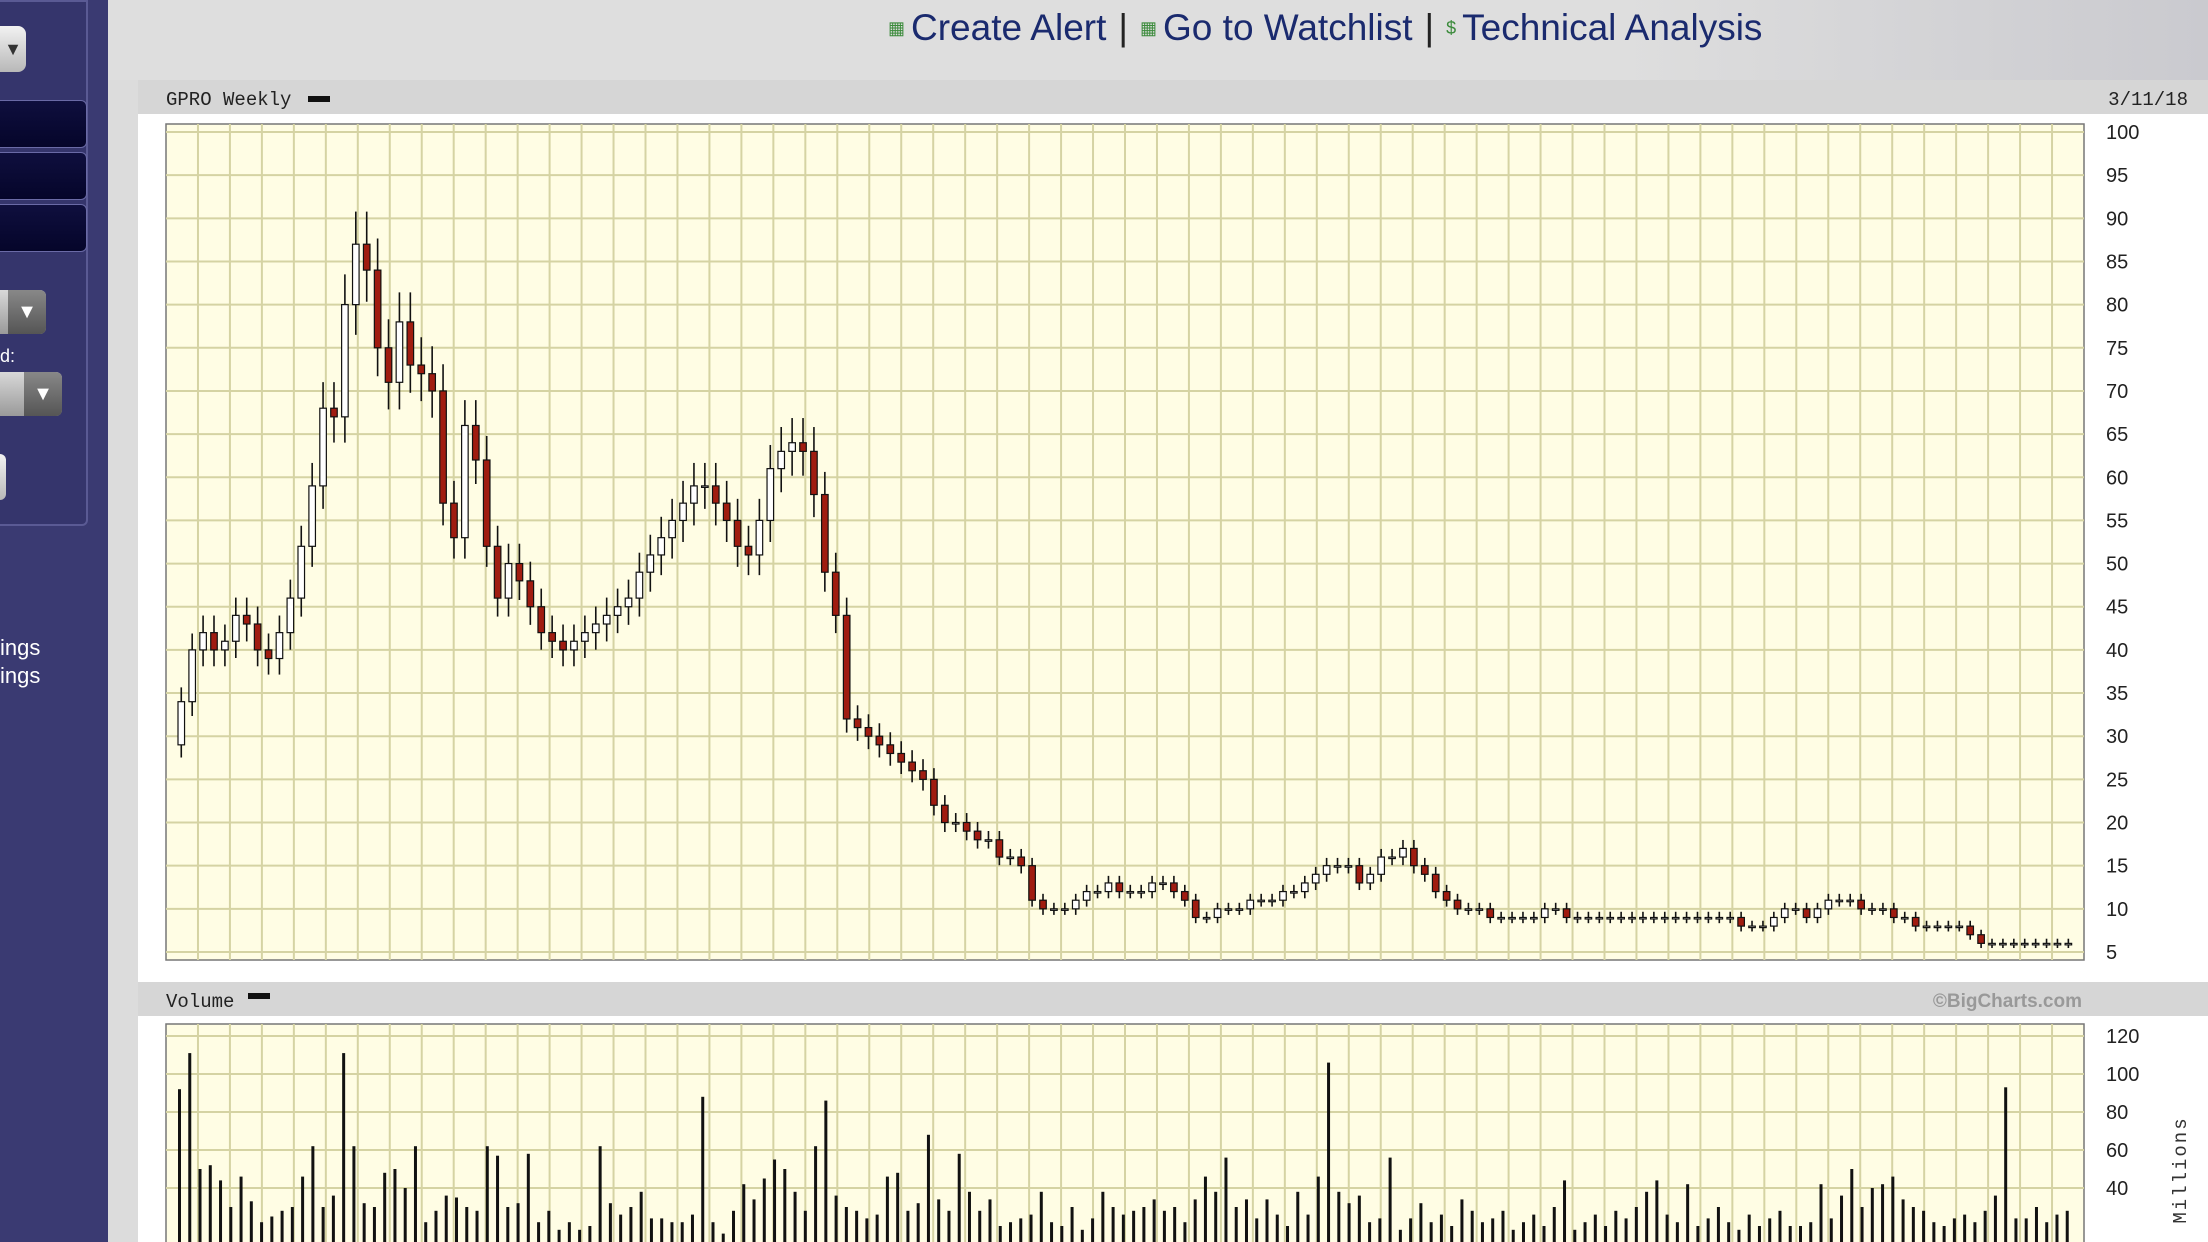 This screenshot has height=1242, width=2208. What do you see at coordinates (2122, 543) in the screenshot?
I see `price-axis: 5 10 15 20 25 30 35 40 45 50 55 60 65 70 75 80 85 90 95 100` at bounding box center [2122, 543].